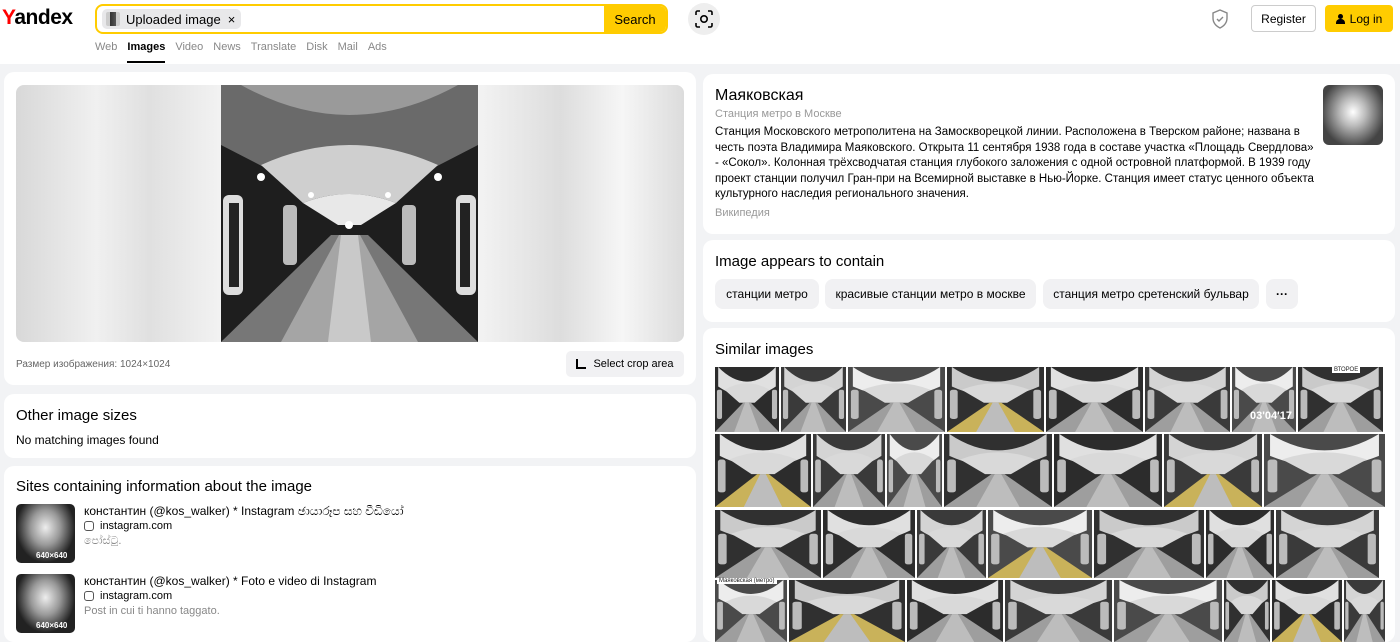 The width and height of the screenshot is (1400, 642). What do you see at coordinates (1220, 19) in the screenshot?
I see `shield-icon` at bounding box center [1220, 19].